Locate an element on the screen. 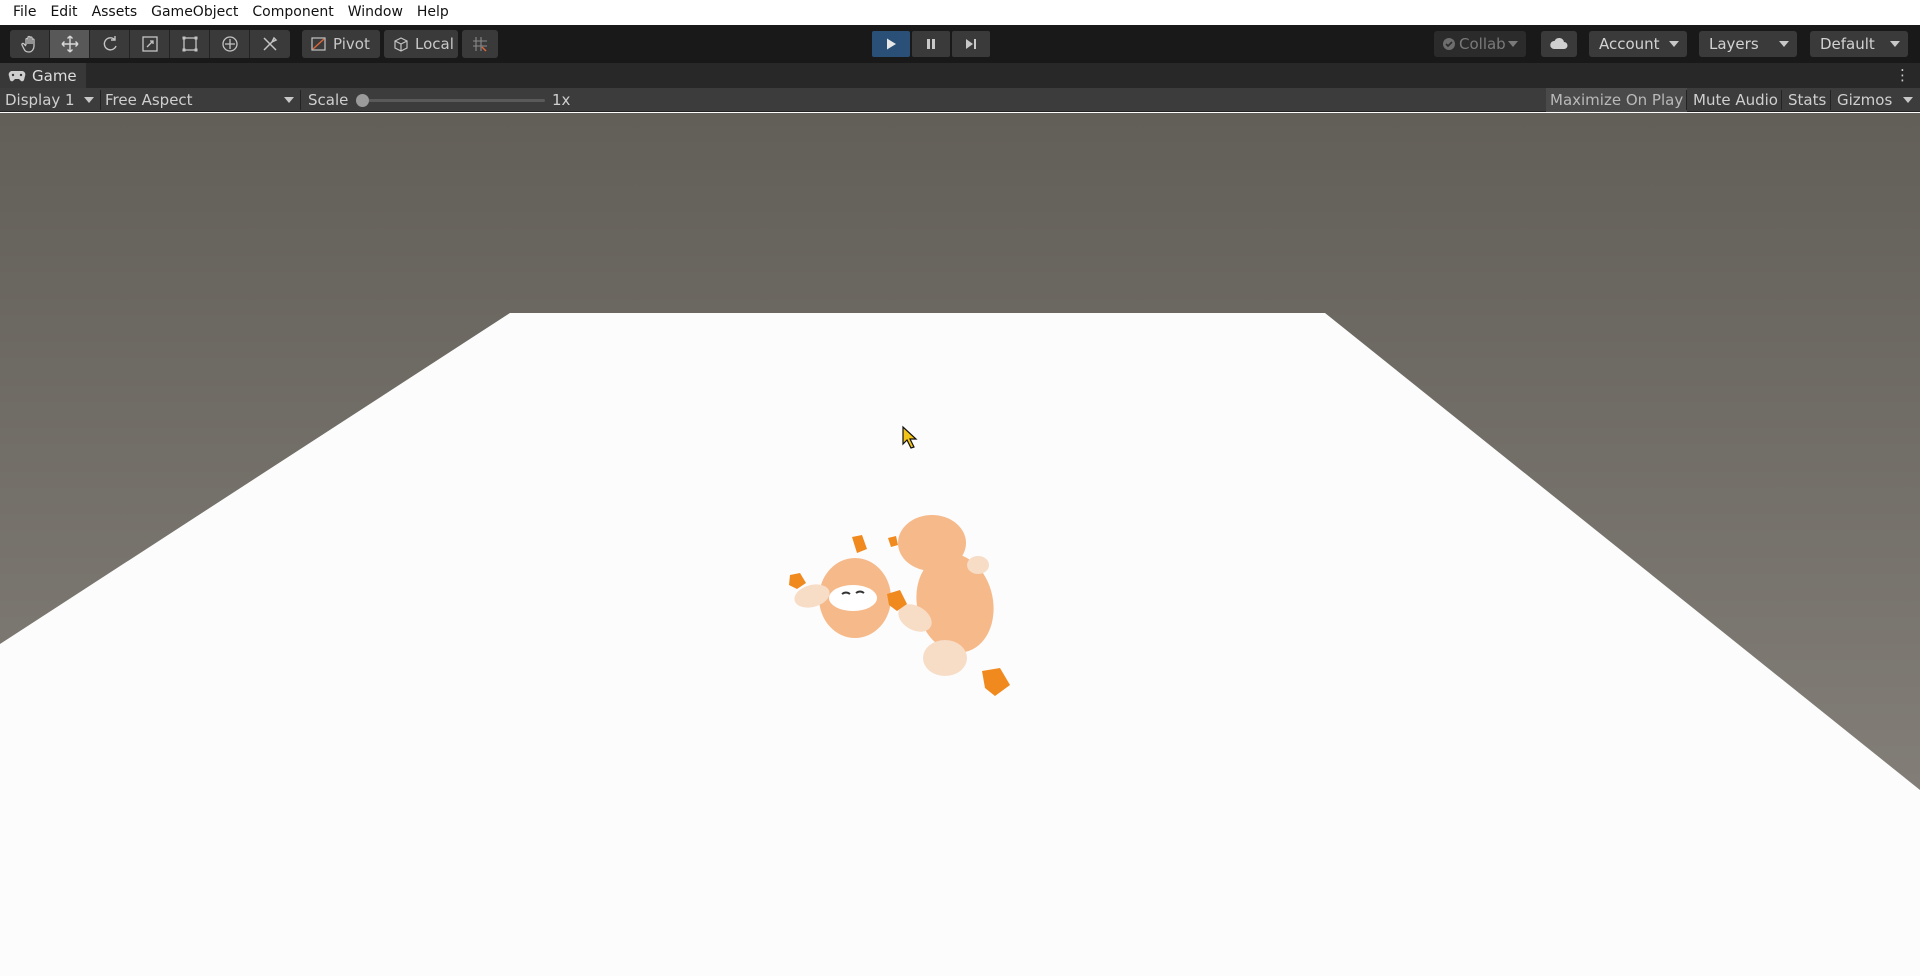  menu-edit: Edit is located at coordinates (63, 12).